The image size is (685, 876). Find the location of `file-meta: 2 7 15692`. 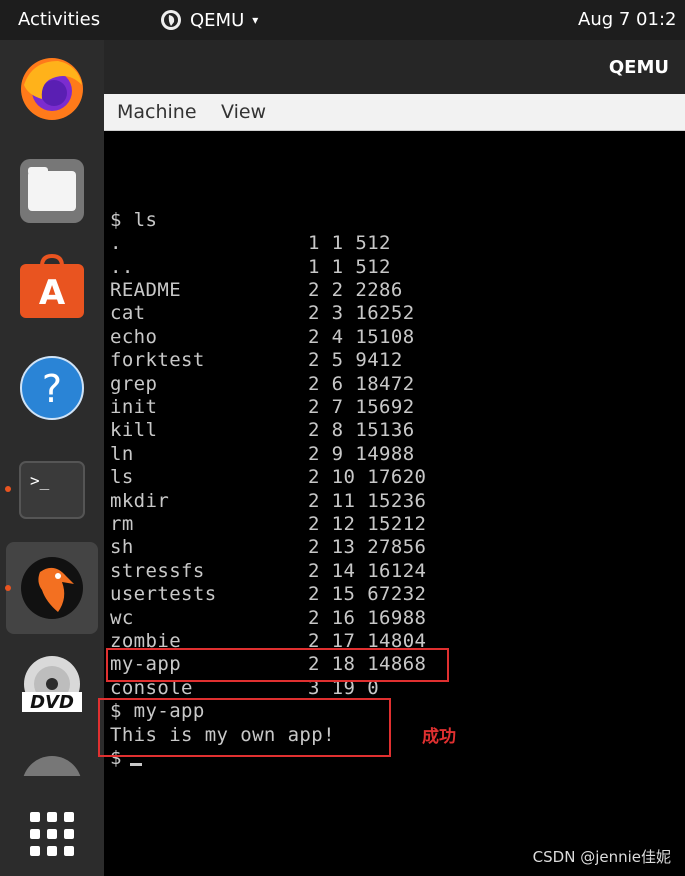

file-meta: 2 7 15692 is located at coordinates (361, 407).